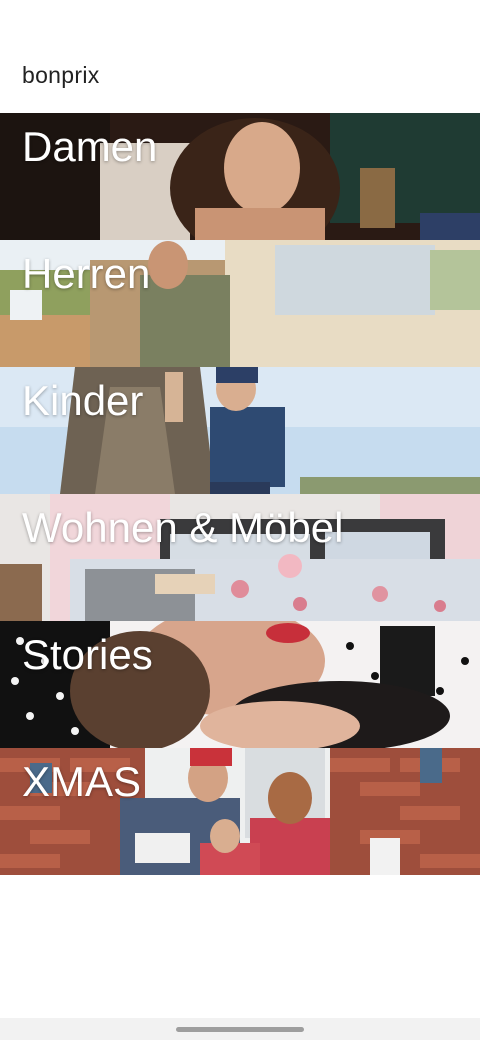  Describe the element at coordinates (90, 146) in the screenshot. I see `category-label-damen: Damen` at that location.